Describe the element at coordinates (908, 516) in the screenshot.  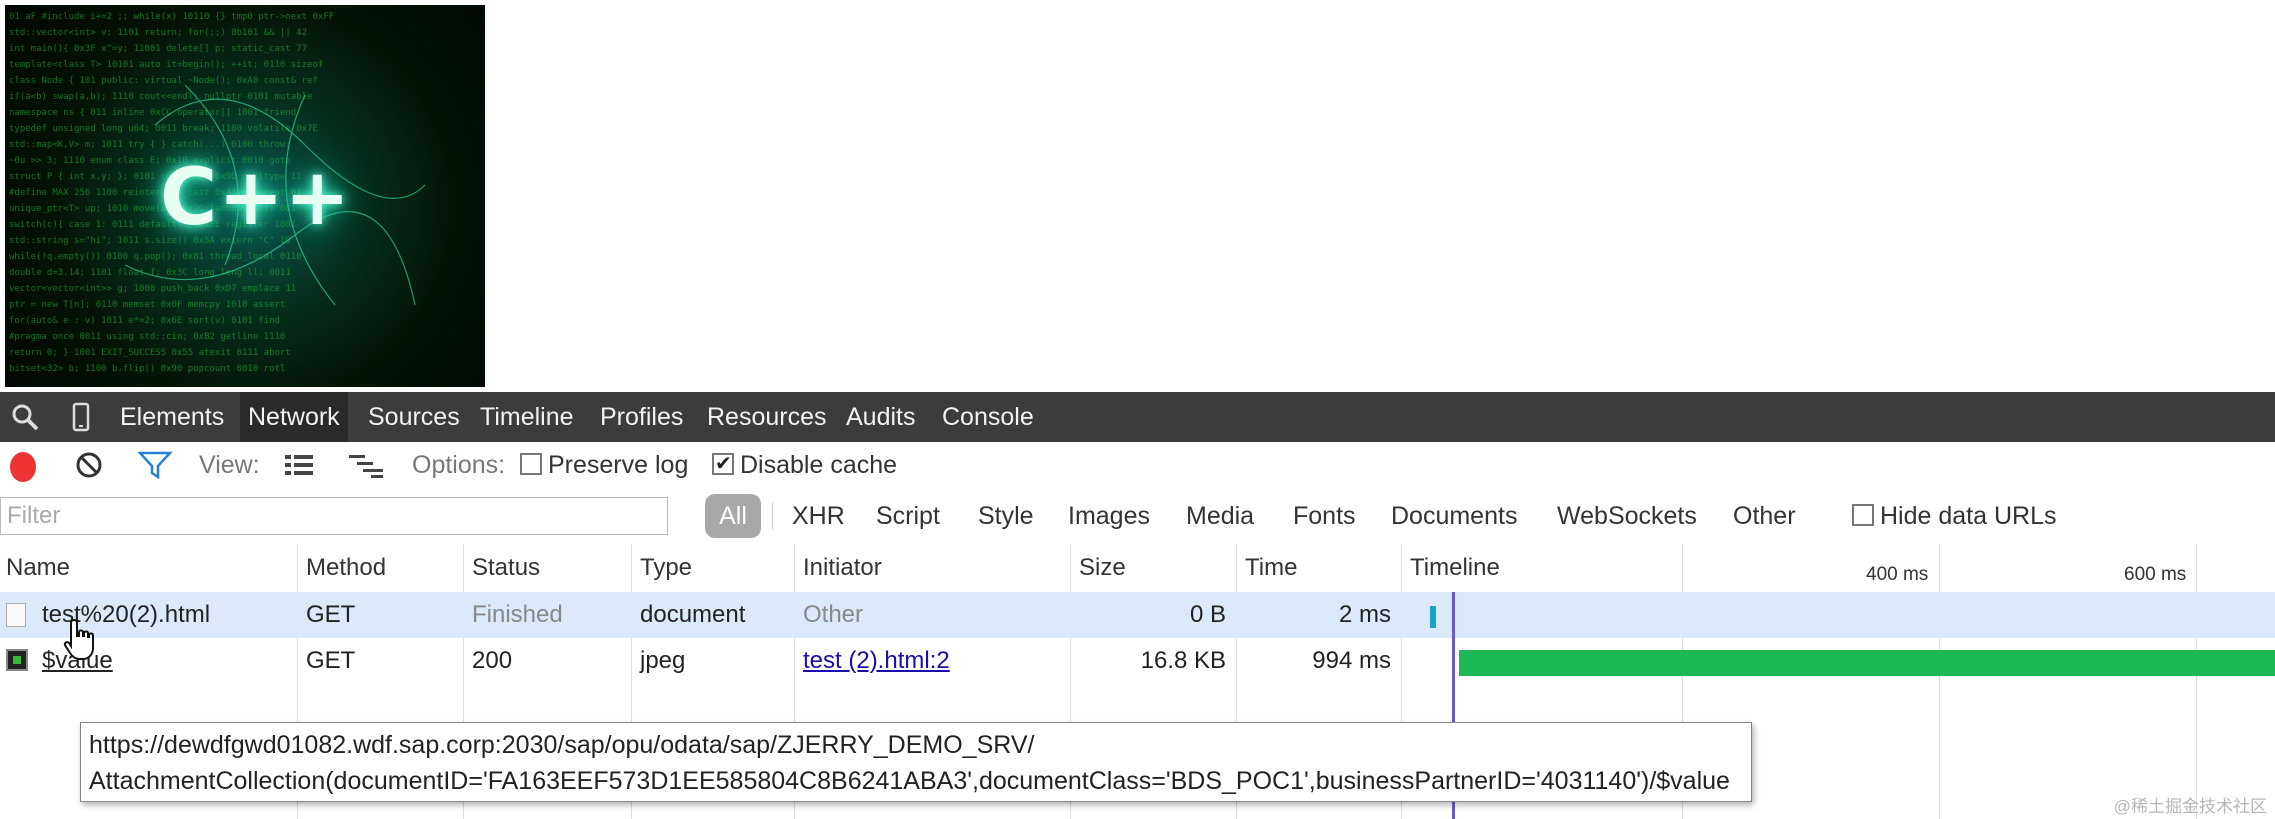
I see `filter-script: Script` at that location.